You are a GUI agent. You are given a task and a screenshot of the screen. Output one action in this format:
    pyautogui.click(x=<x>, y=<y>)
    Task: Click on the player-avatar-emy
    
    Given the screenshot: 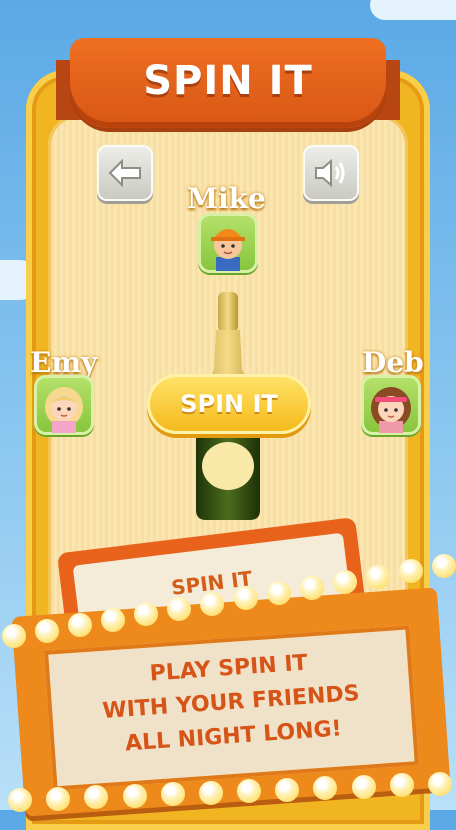 What is the action you would take?
    pyautogui.click(x=64, y=405)
    